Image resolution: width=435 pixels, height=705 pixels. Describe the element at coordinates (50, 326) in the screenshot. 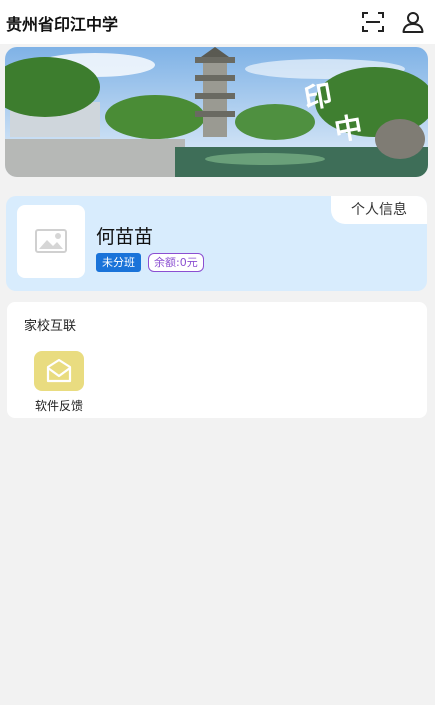

I see `section-title: 家校互联` at that location.